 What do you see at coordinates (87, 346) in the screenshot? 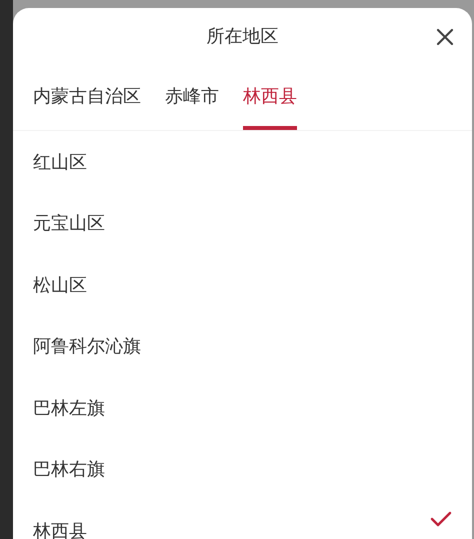
I see `region-option: 阿鲁科尔沁旗` at bounding box center [87, 346].